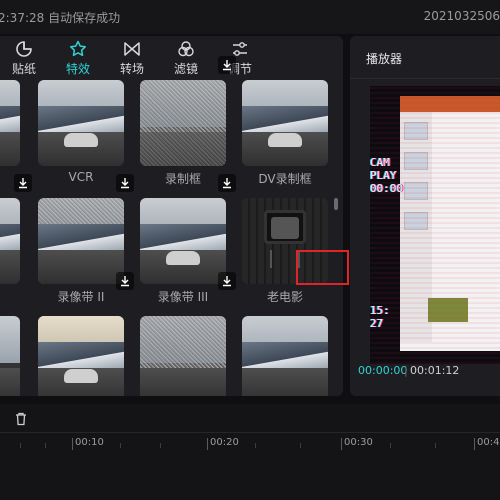 The width and height of the screenshot is (500, 500). Describe the element at coordinates (285, 227) in the screenshot. I see `tv-icon` at that location.